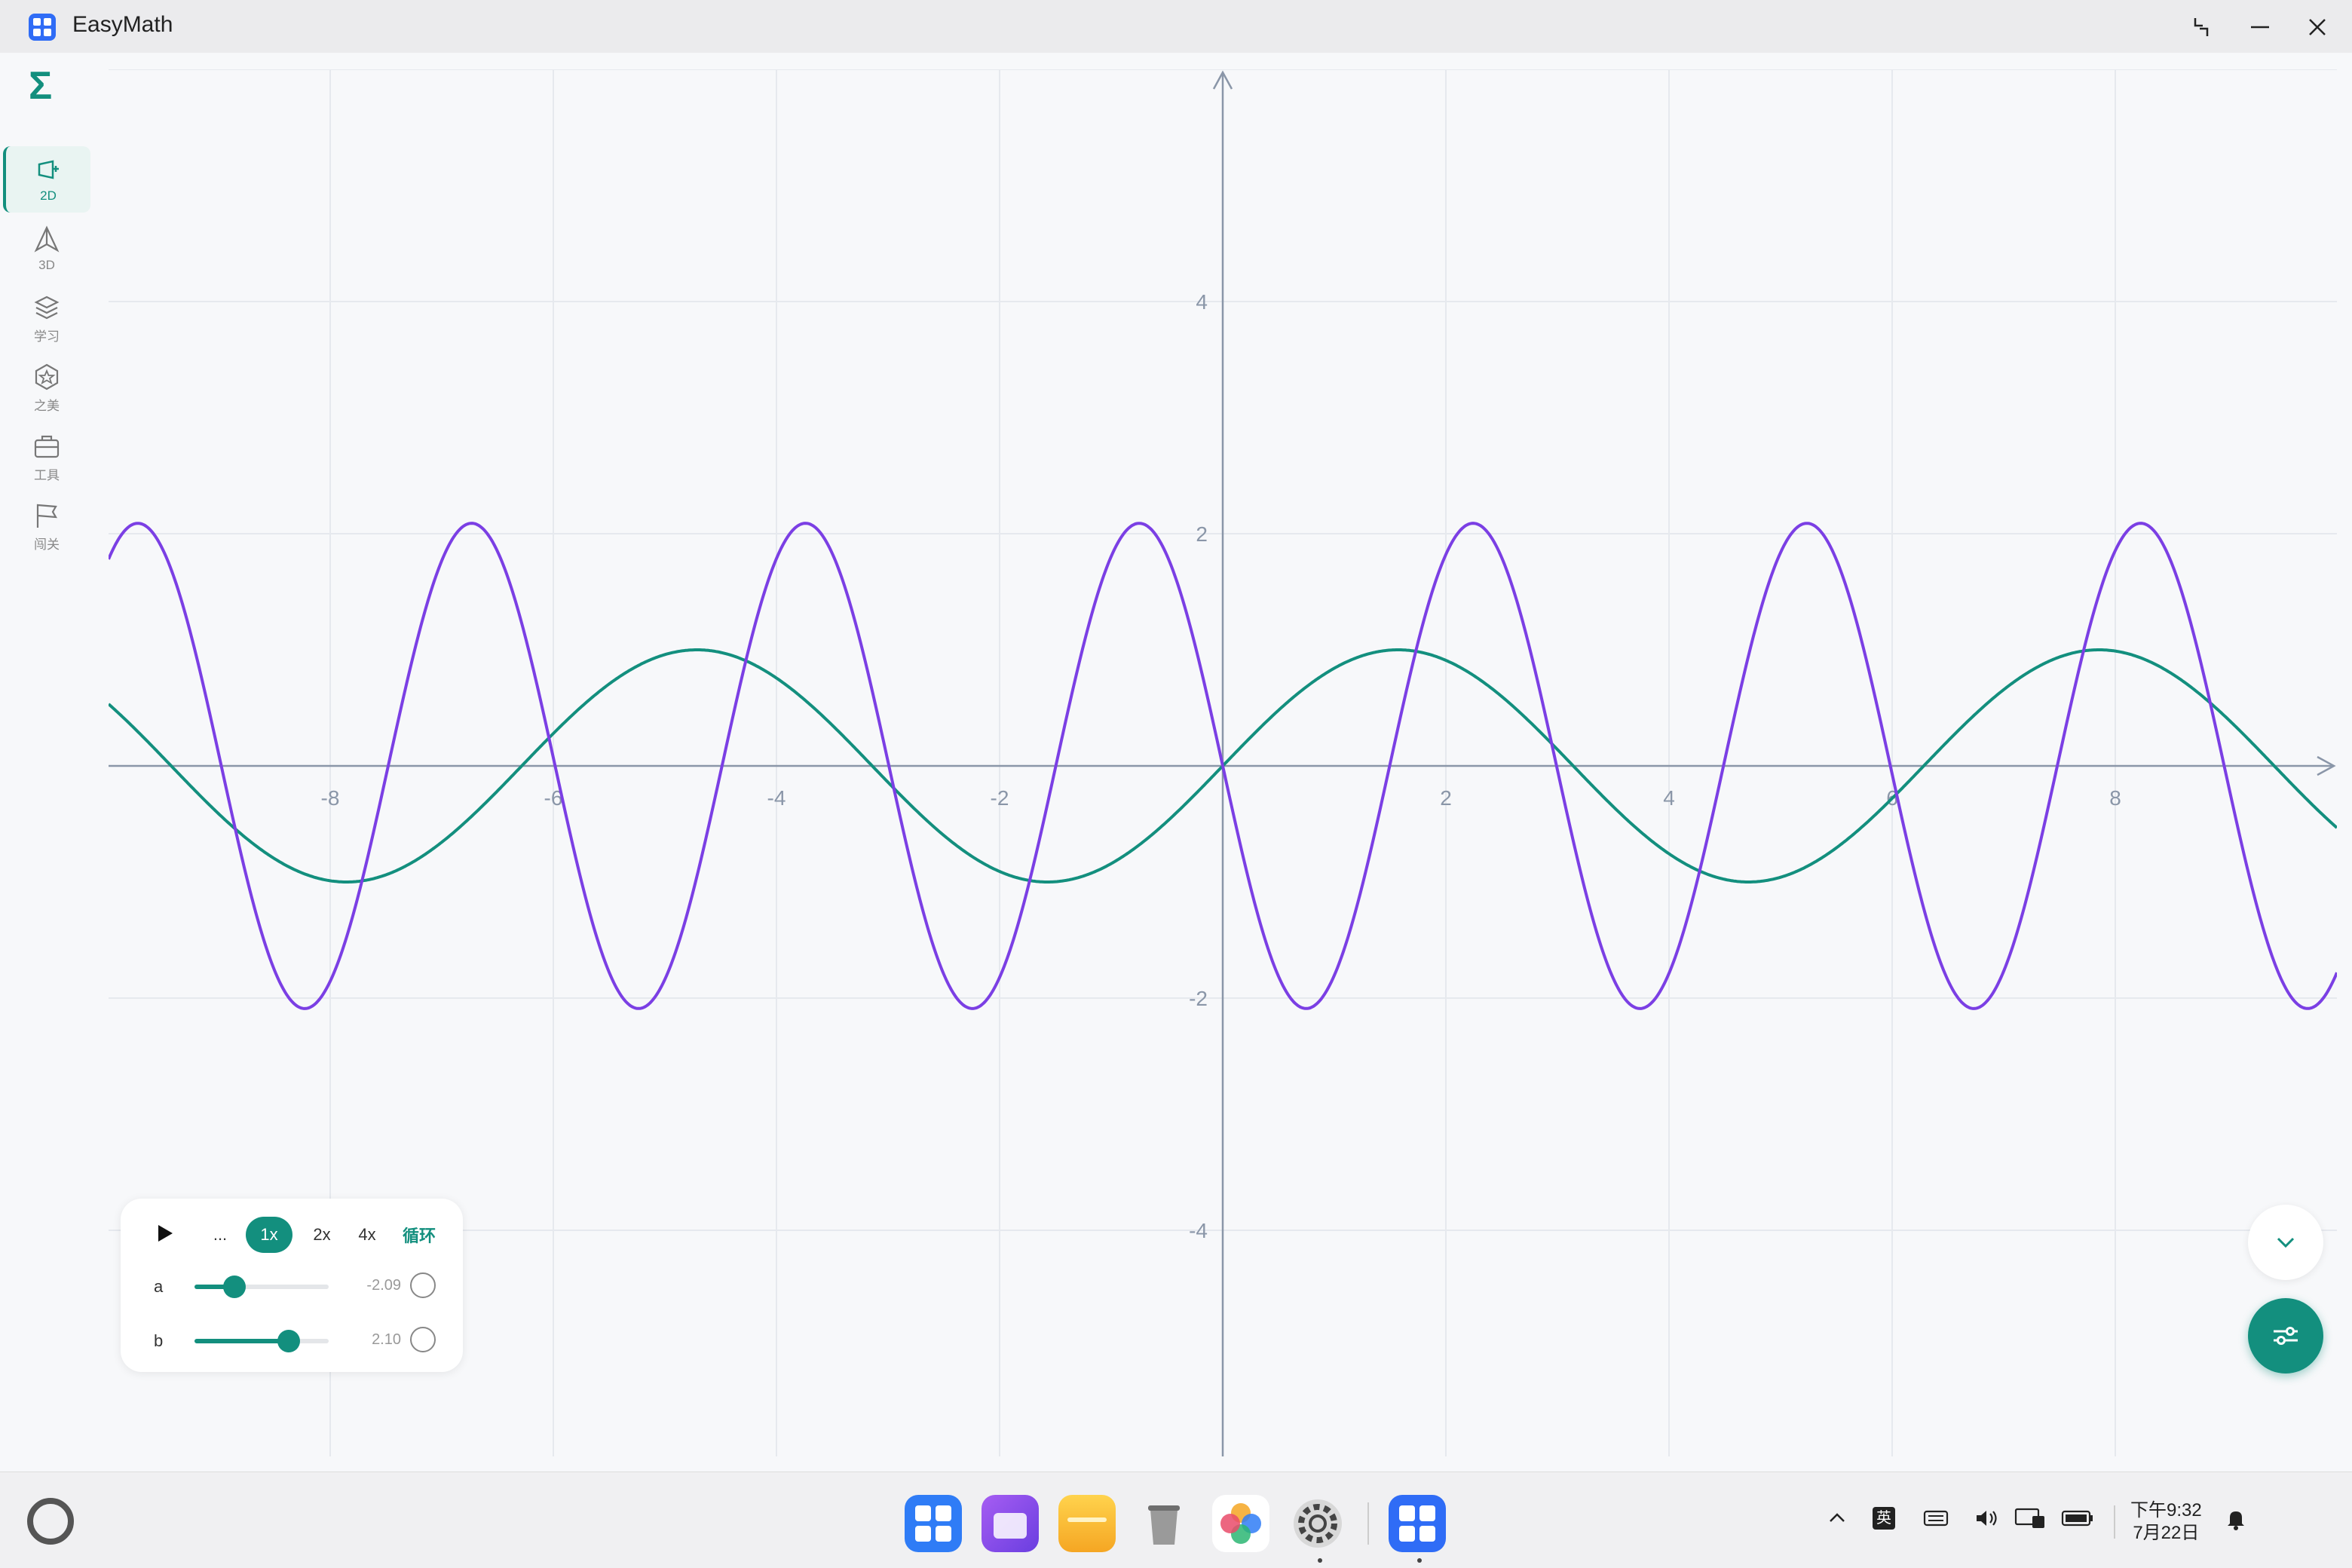 This screenshot has height=1568, width=2352. I want to click on loop-toggle: 循环, so click(419, 1235).